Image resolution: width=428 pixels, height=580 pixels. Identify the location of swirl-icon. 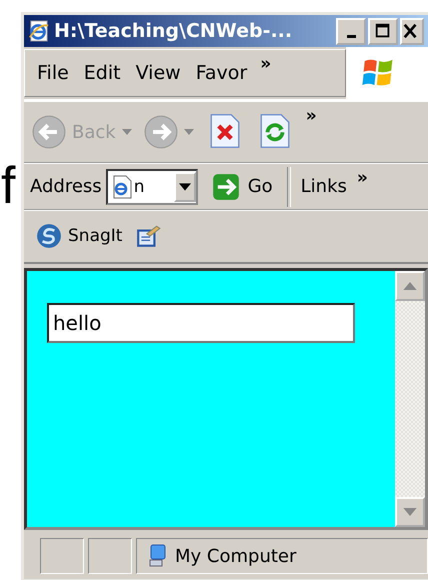
(49, 236).